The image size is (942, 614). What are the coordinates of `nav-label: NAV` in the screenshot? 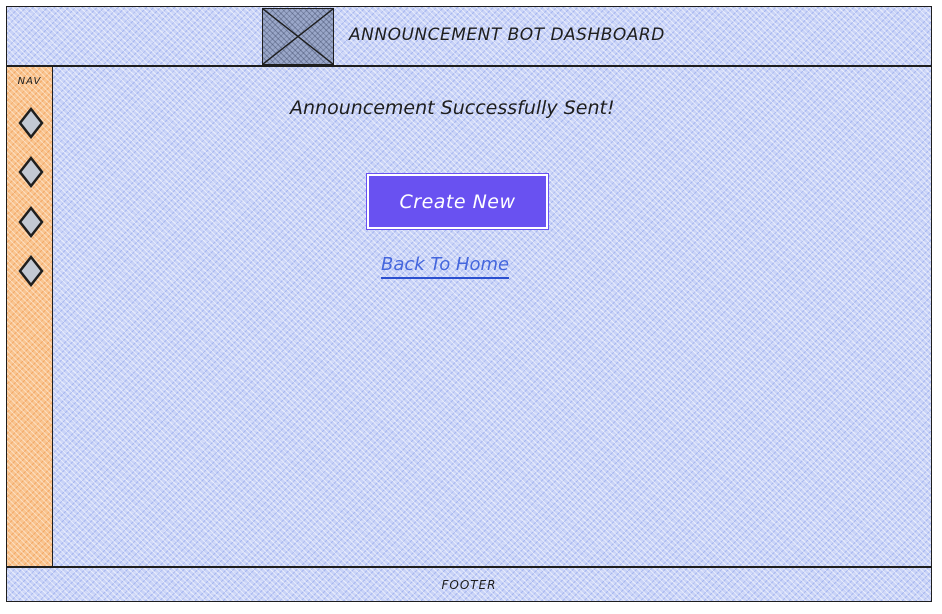 It's located at (29, 81).